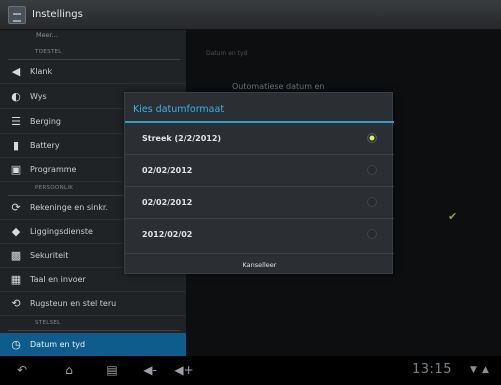  What do you see at coordinates (182, 138) in the screenshot?
I see `option-label: Streek (2/2/2012)` at bounding box center [182, 138].